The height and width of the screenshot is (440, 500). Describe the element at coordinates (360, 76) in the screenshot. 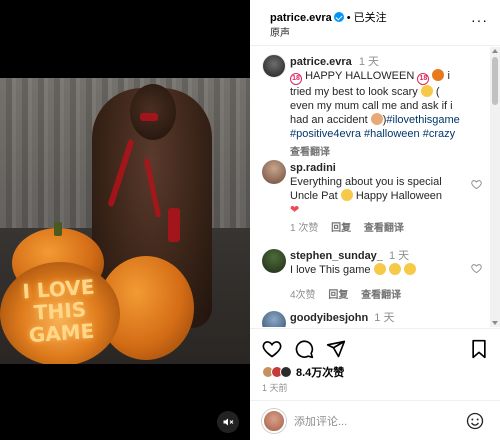

I see `caption-line-1: HAPPY HALLOWEEN` at that location.